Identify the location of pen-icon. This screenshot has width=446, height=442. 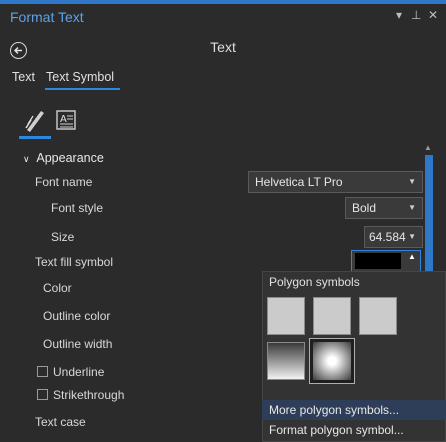
(34, 121).